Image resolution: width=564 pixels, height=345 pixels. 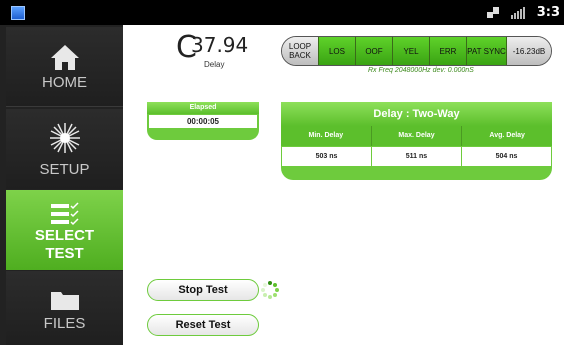 I want to click on column-header: Avg. Delay, so click(x=507, y=136).